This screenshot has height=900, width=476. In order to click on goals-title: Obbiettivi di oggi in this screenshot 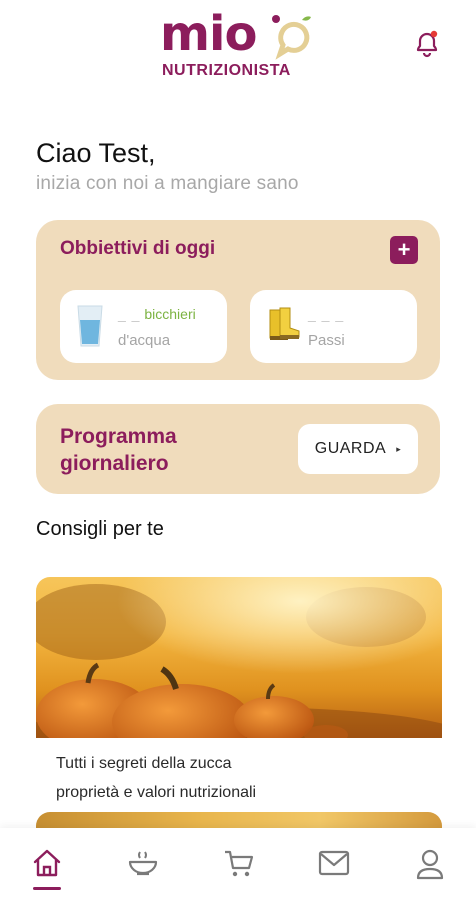, I will do `click(138, 248)`.